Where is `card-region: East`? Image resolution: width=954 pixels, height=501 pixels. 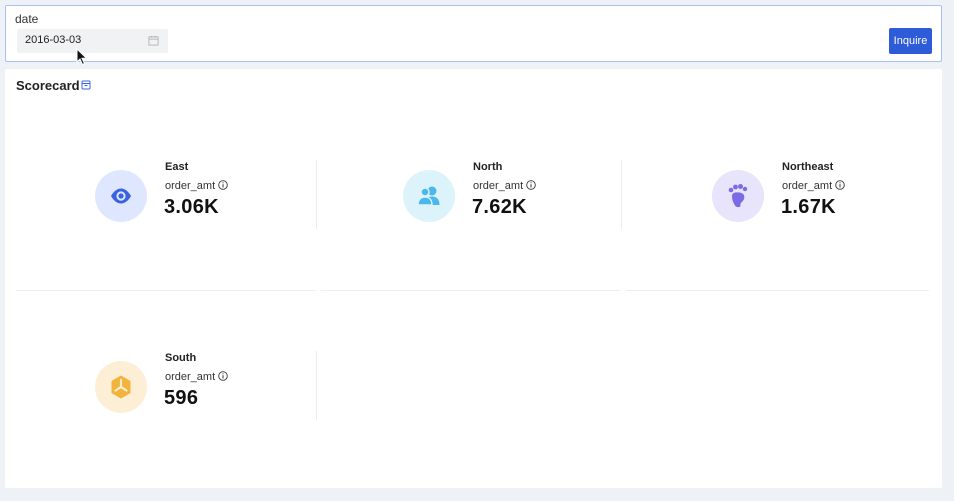
card-region: East is located at coordinates (177, 167).